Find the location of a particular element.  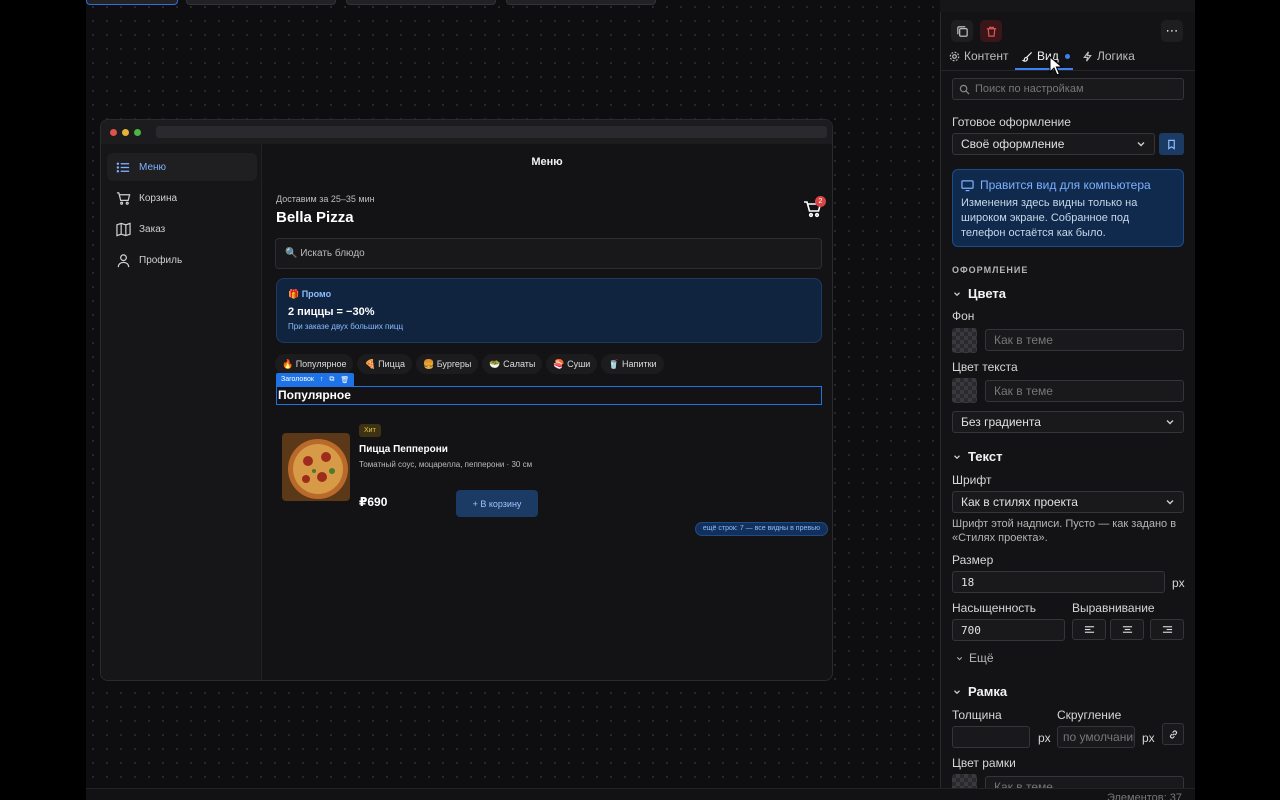

size-input: 18 is located at coordinates (1058, 582).